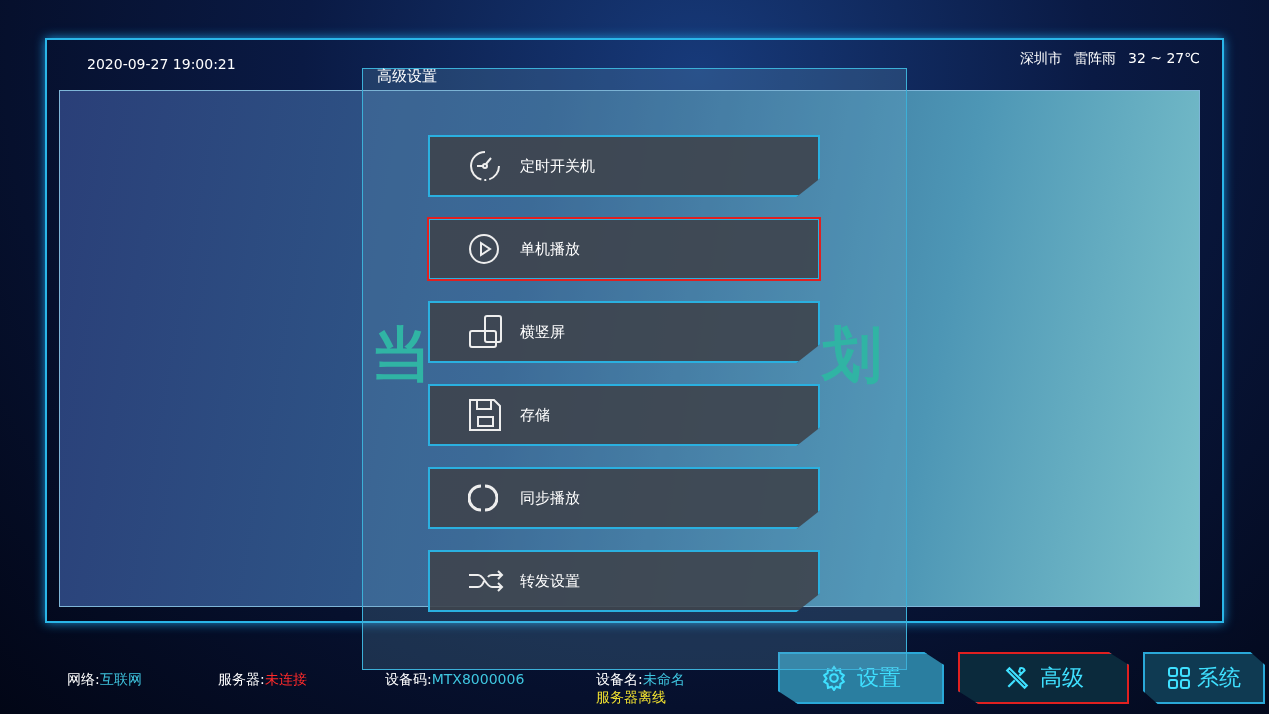 The height and width of the screenshot is (714, 1269). What do you see at coordinates (83, 679) in the screenshot?
I see `status-label: 网络:` at bounding box center [83, 679].